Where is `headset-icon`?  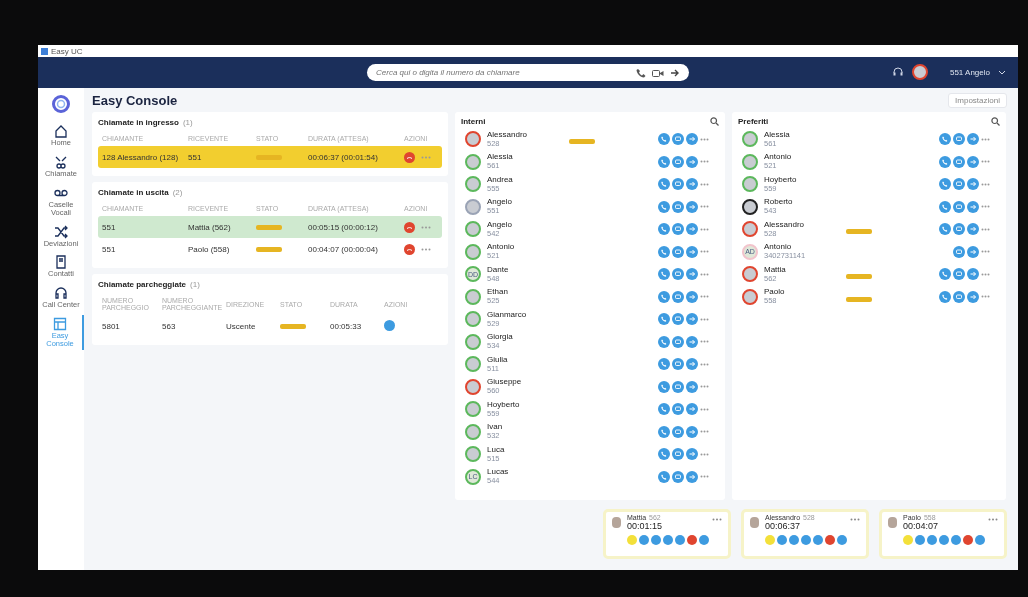
headset-icon is located at coordinates (897, 72).